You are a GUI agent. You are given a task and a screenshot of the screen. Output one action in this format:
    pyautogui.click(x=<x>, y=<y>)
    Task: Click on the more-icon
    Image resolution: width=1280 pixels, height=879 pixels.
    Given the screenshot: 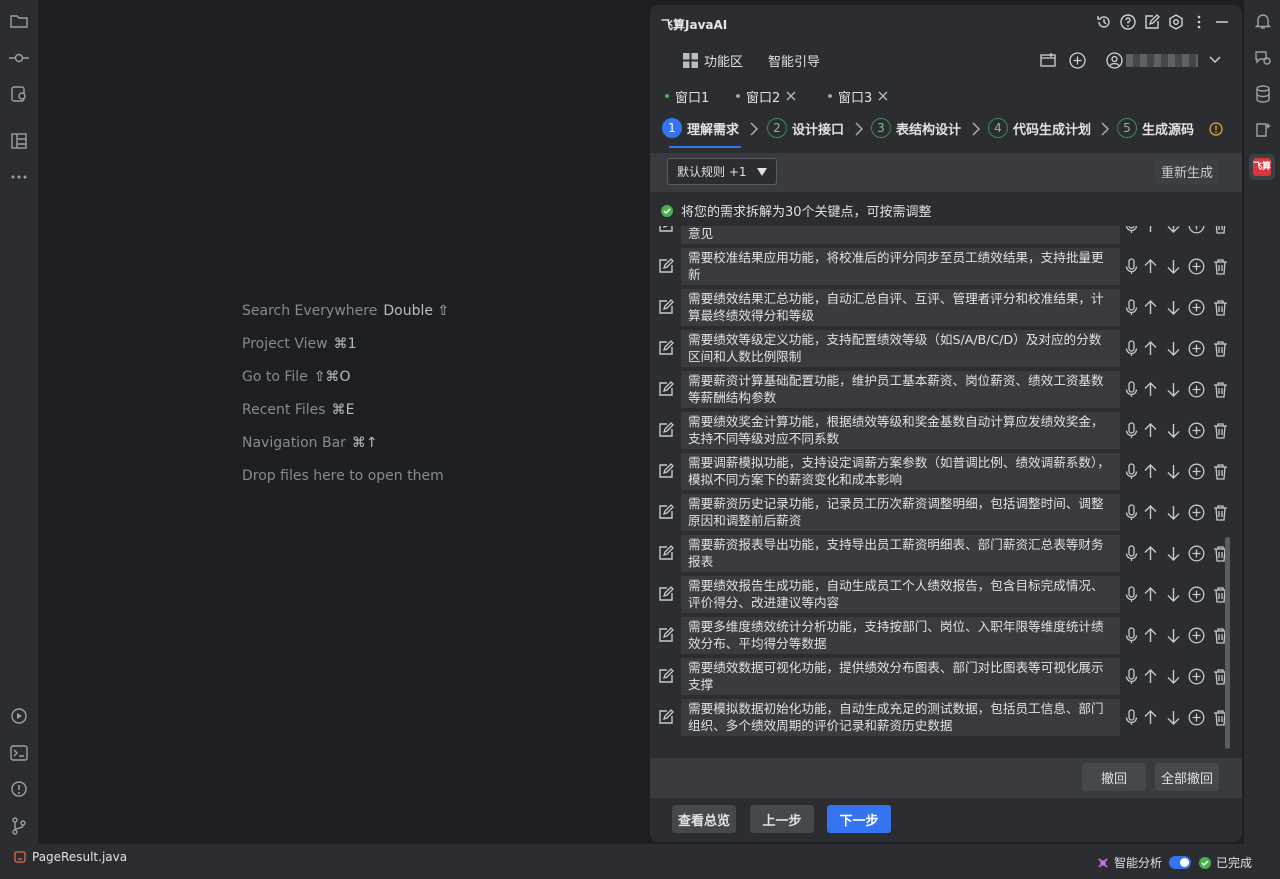 What is the action you would take?
    pyautogui.click(x=19, y=177)
    